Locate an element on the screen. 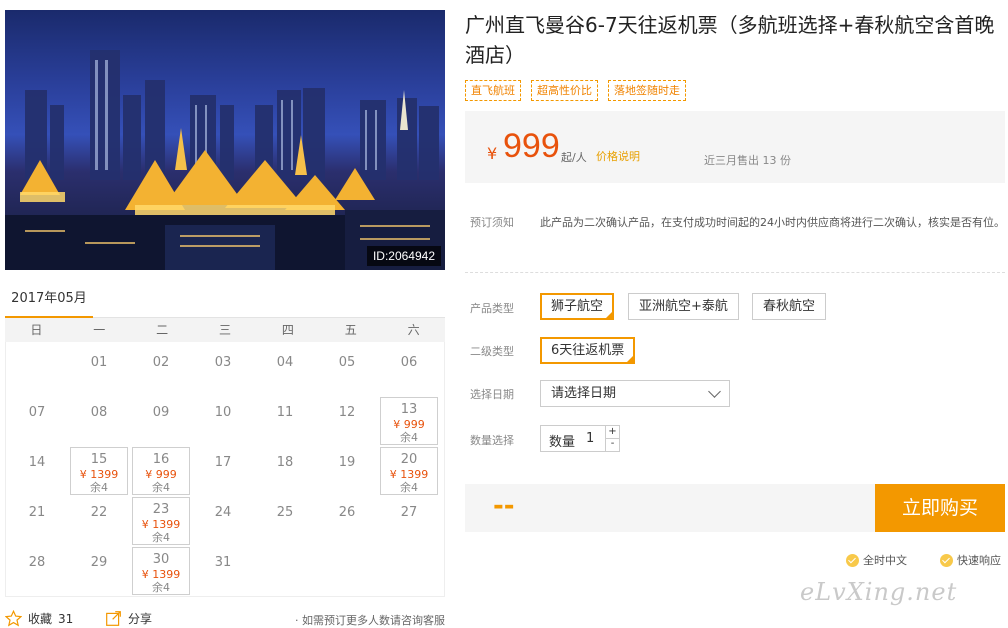  date-select: 请选择日期 is located at coordinates (635, 393).